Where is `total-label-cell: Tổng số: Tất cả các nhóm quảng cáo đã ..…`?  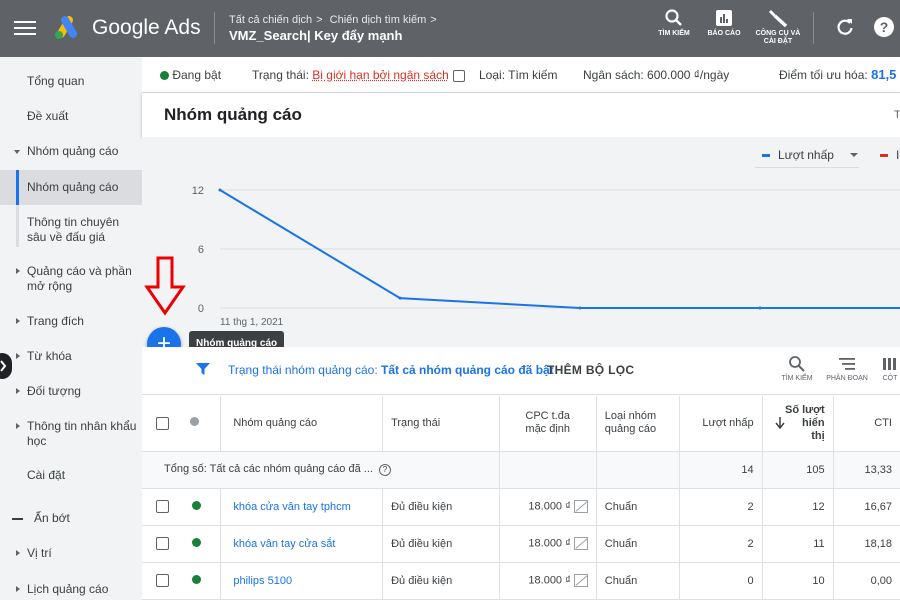
total-label-cell: Tổng số: Tất cả các nhóm quảng cáo đã ..… is located at coordinates (320, 469).